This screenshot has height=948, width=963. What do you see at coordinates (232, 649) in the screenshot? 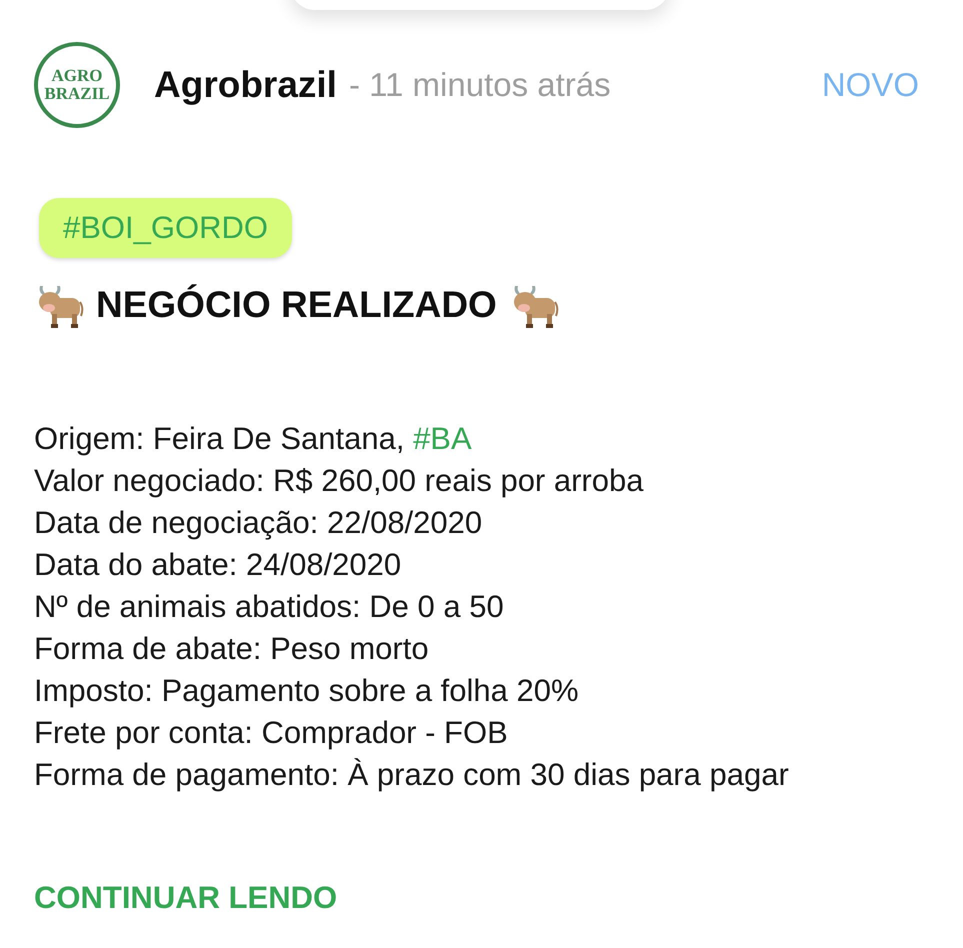
I see `detail-line: Forma de abate: Peso morto` at bounding box center [232, 649].